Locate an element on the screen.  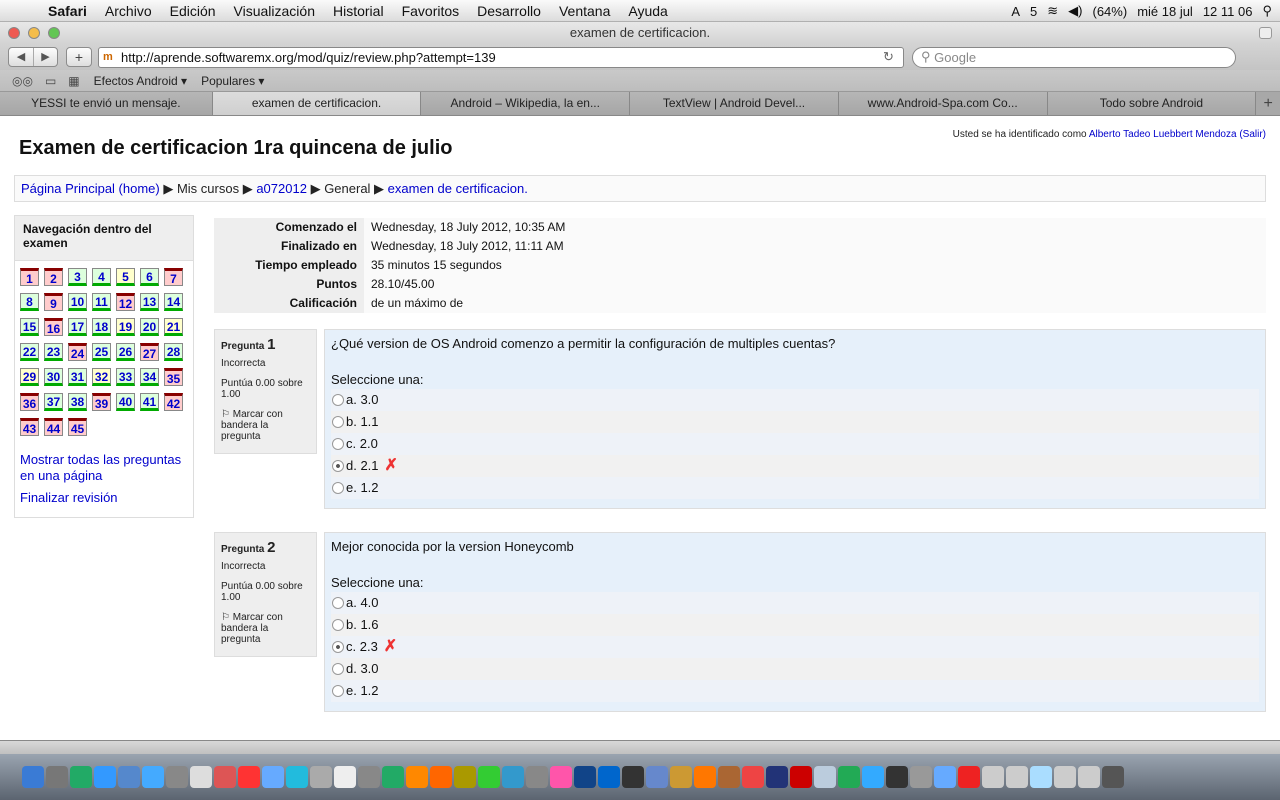
radio-selected-icon is located at coordinates (338, 466).